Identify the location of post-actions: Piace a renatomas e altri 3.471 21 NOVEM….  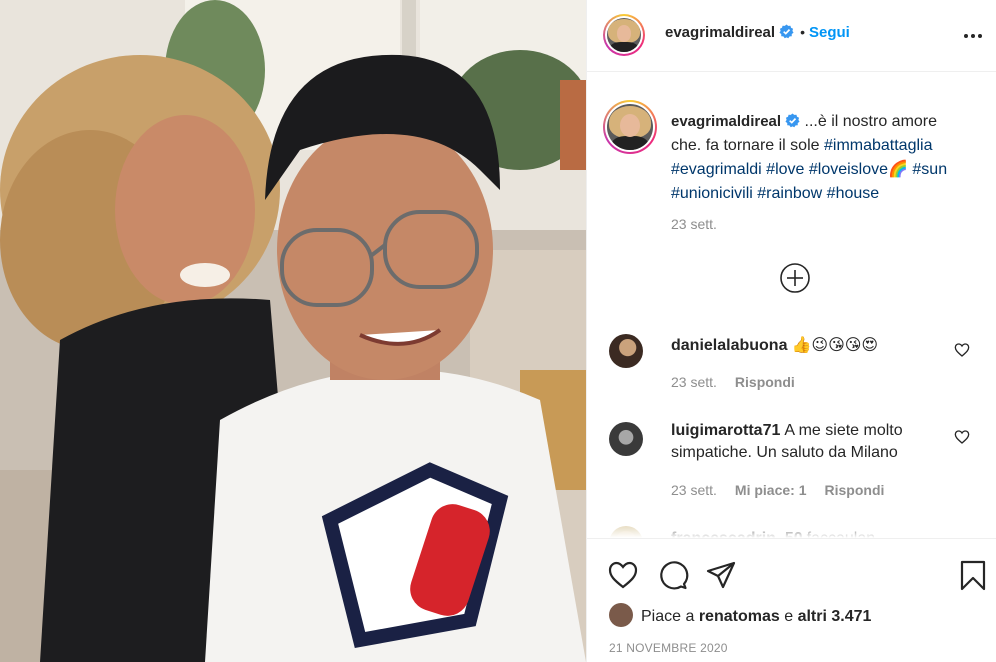
(791, 600).